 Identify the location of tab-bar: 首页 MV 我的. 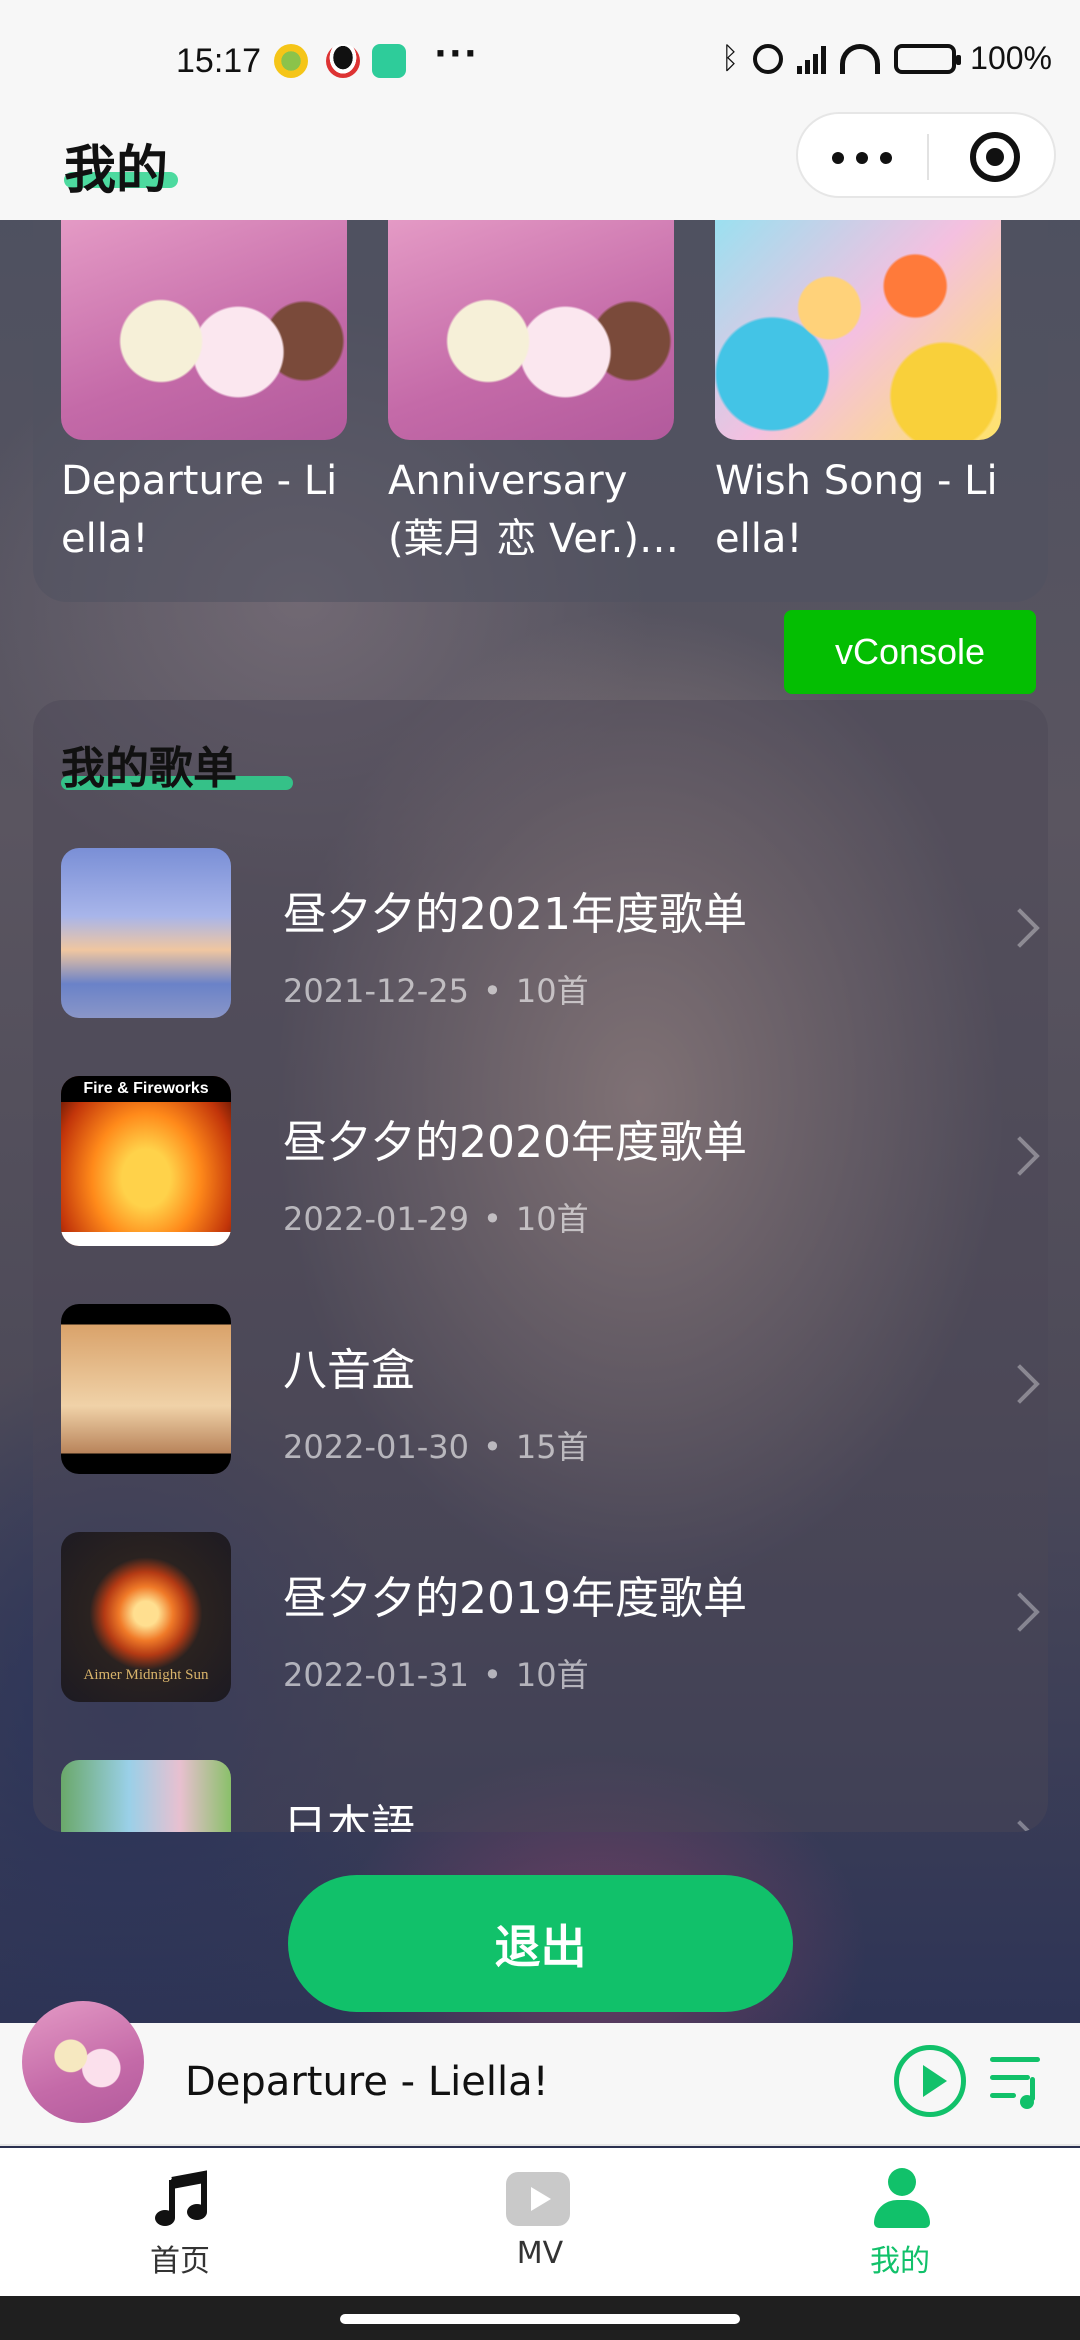
(540, 2222).